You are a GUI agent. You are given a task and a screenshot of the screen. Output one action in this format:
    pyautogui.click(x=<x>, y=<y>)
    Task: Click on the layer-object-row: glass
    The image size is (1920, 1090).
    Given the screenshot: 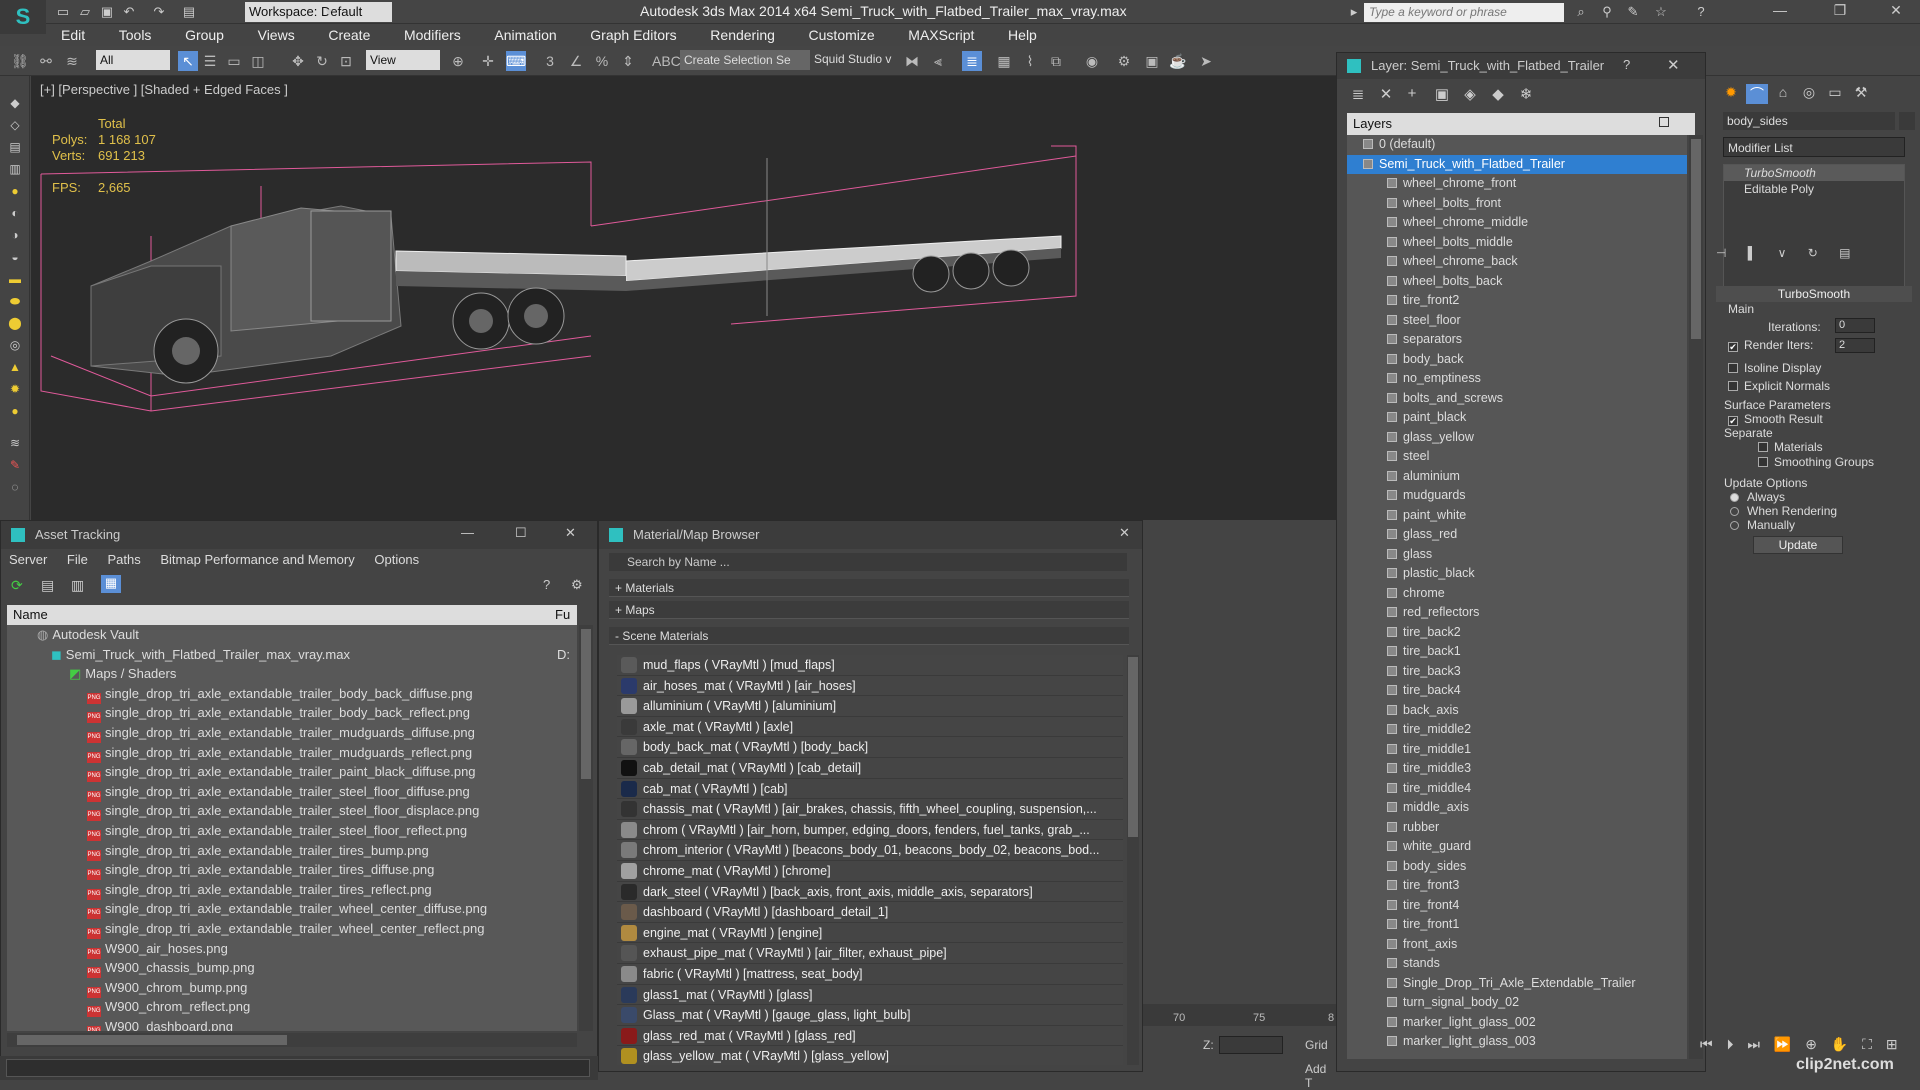 What is the action you would take?
    pyautogui.click(x=1517, y=555)
    